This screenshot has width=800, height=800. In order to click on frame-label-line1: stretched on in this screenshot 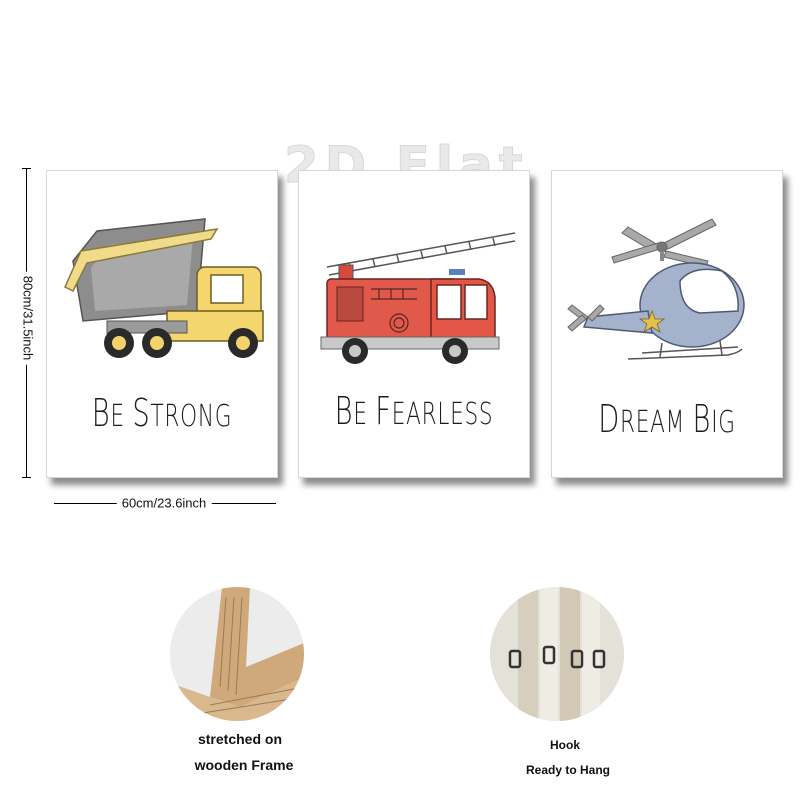, I will do `click(239, 739)`.